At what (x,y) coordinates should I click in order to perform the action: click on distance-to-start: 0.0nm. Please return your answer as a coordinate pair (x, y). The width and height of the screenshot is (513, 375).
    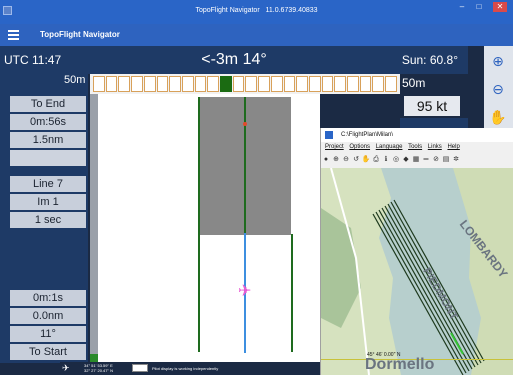
    Looking at the image, I should click on (48, 316).